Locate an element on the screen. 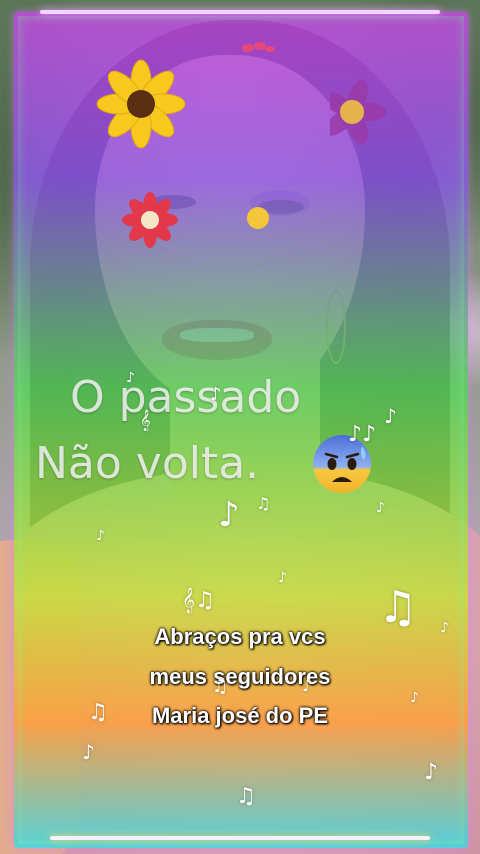  neon-top-bar is located at coordinates (240, 12).